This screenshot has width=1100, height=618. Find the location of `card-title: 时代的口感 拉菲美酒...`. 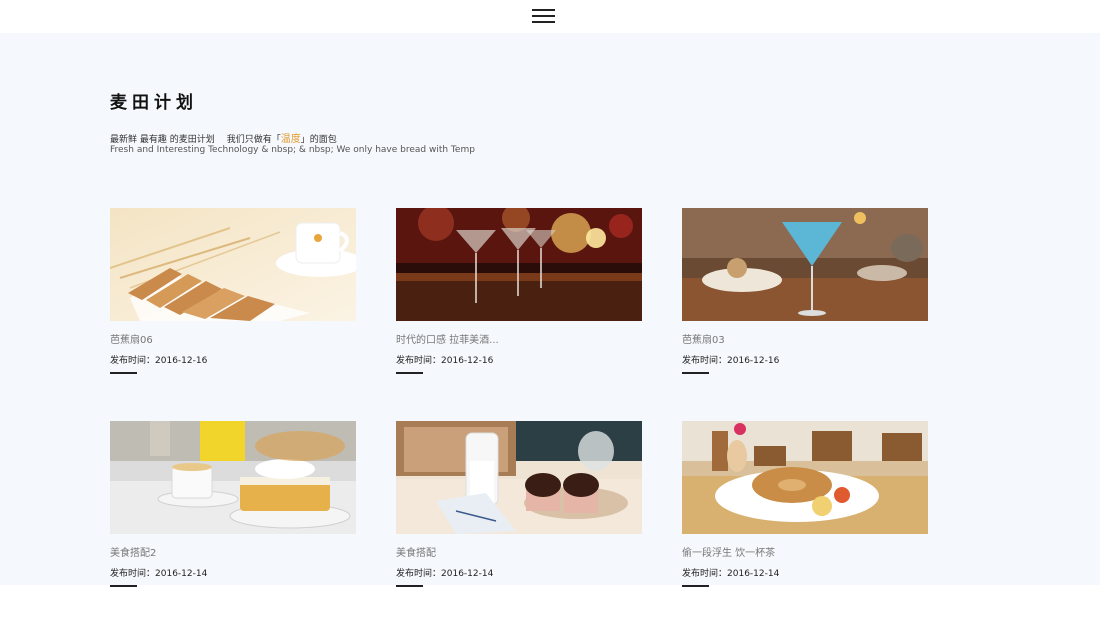

card-title: 时代的口感 拉菲美酒... is located at coordinates (519, 338).